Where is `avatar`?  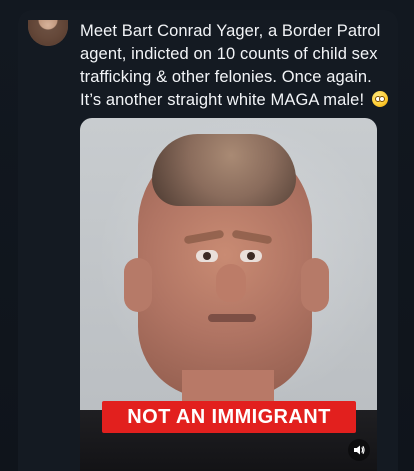
avatar is located at coordinates (48, 33).